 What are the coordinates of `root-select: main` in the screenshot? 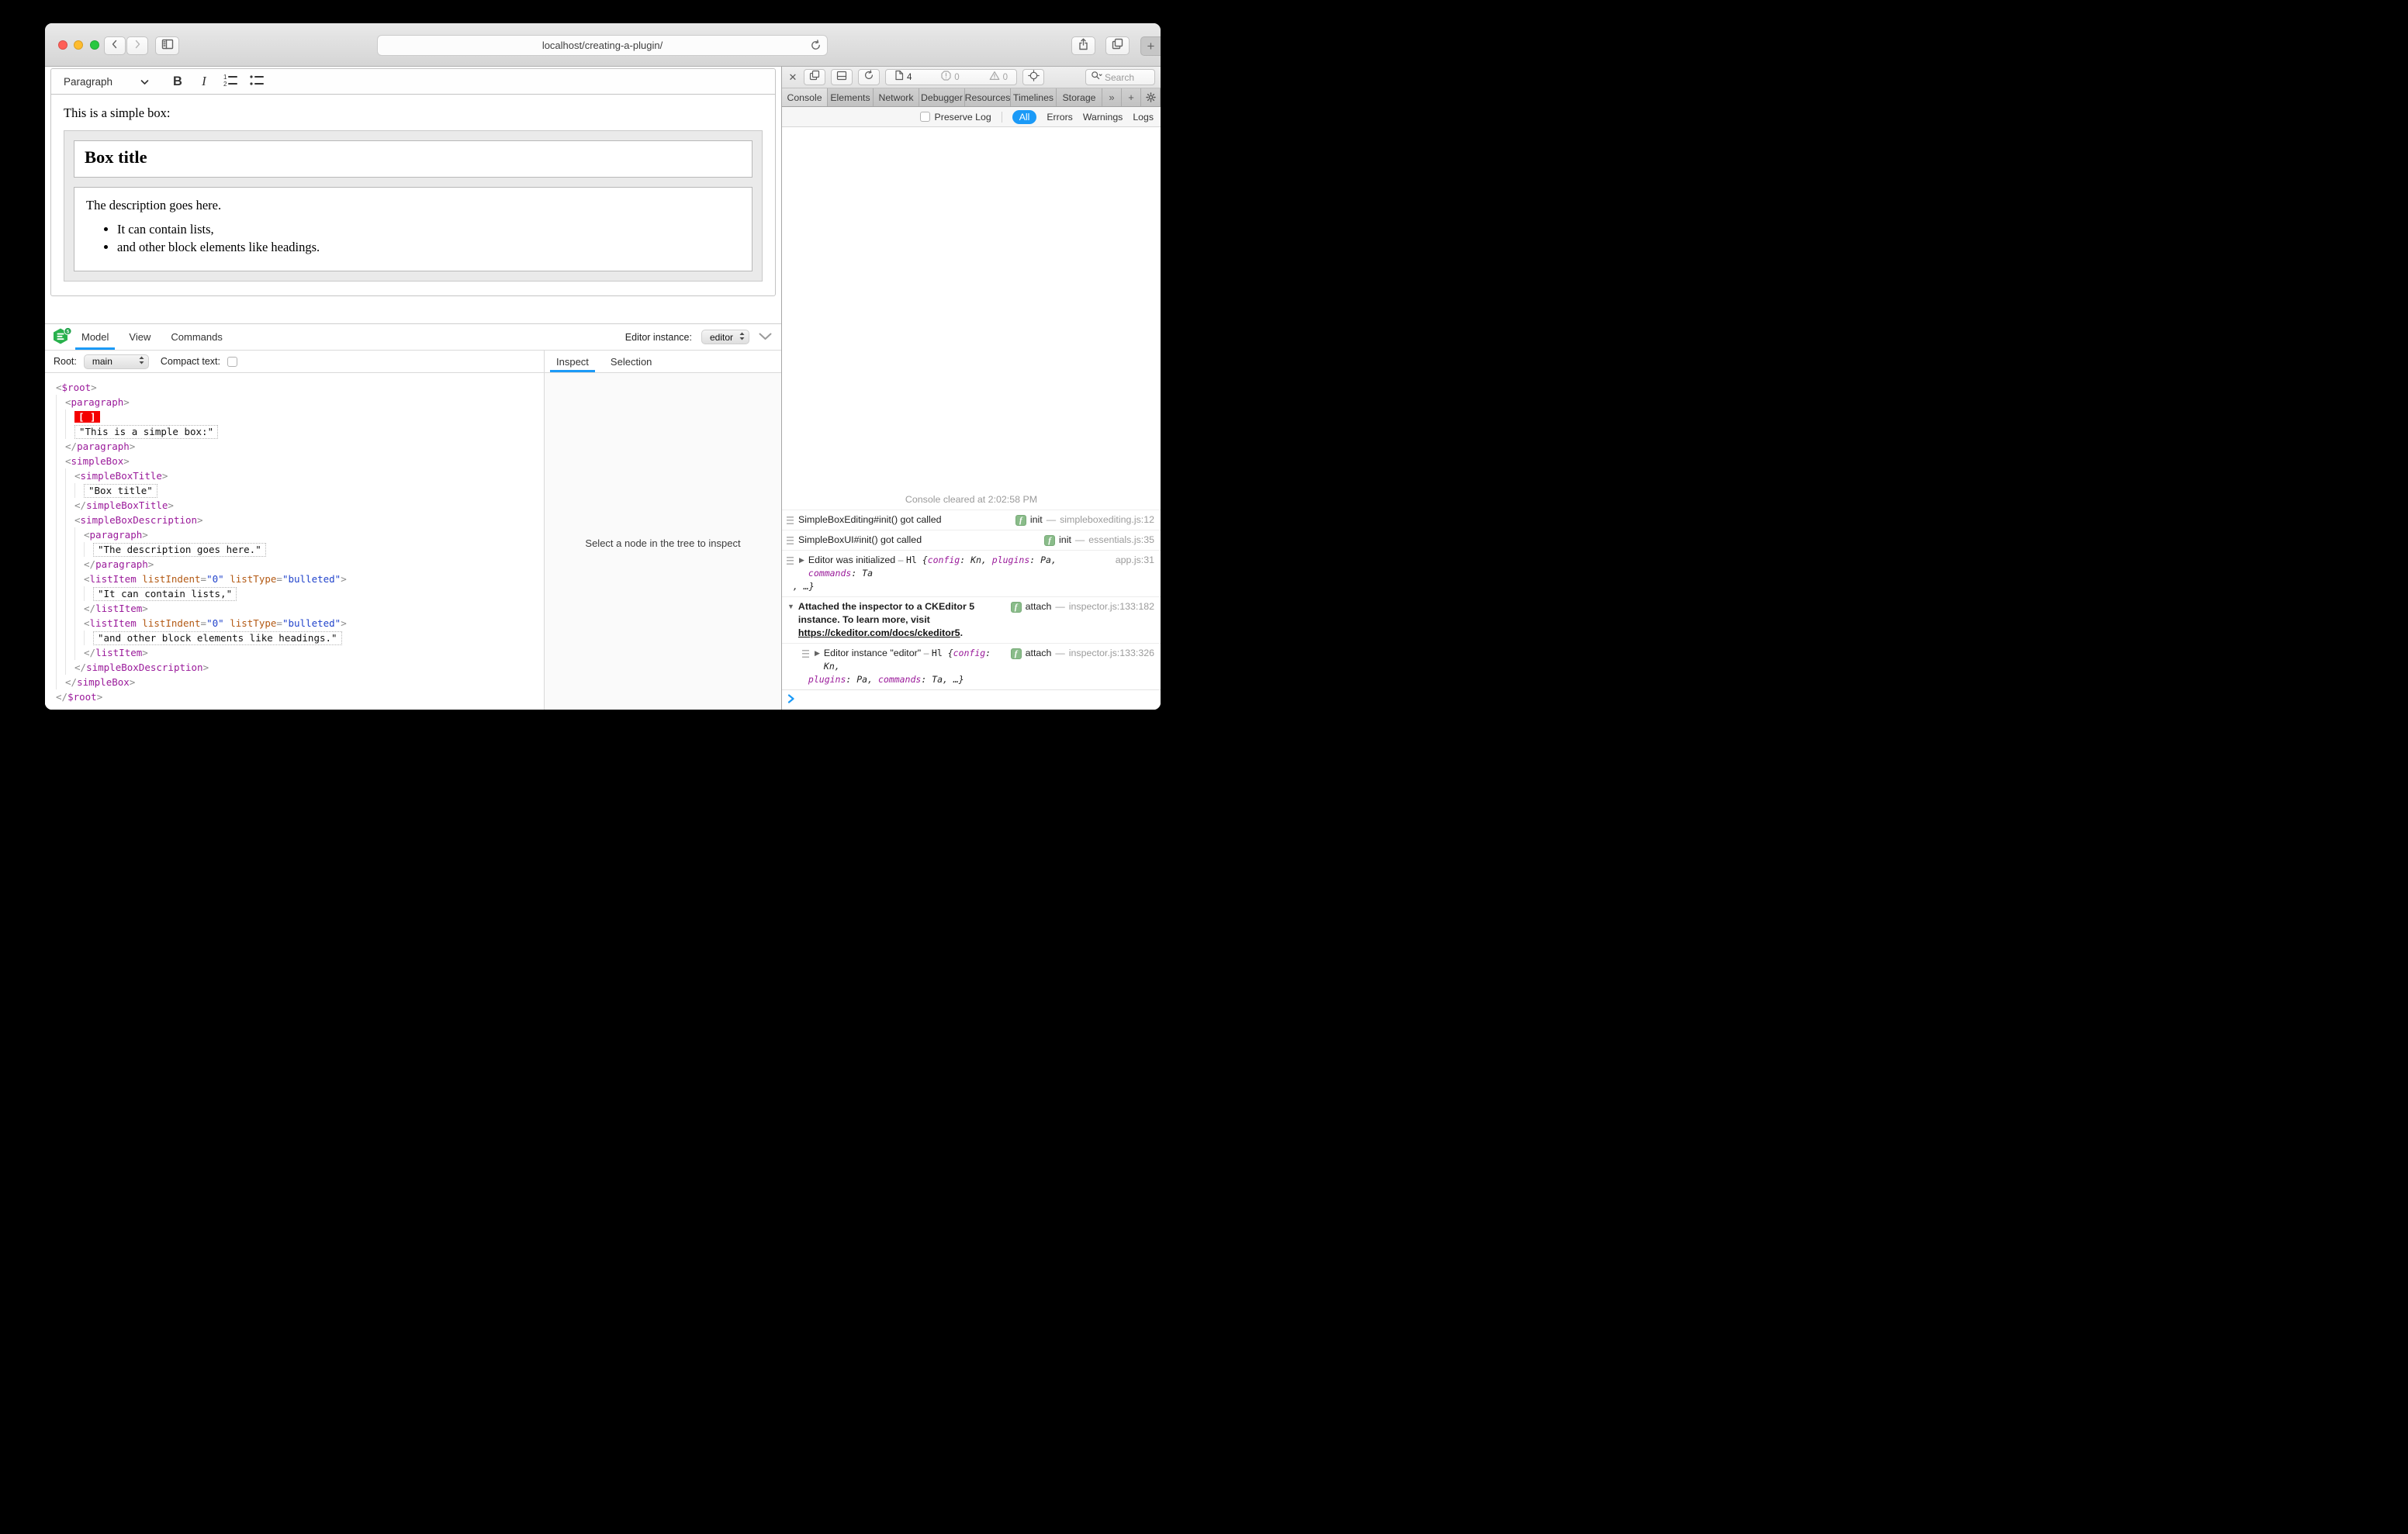 It's located at (116, 361).